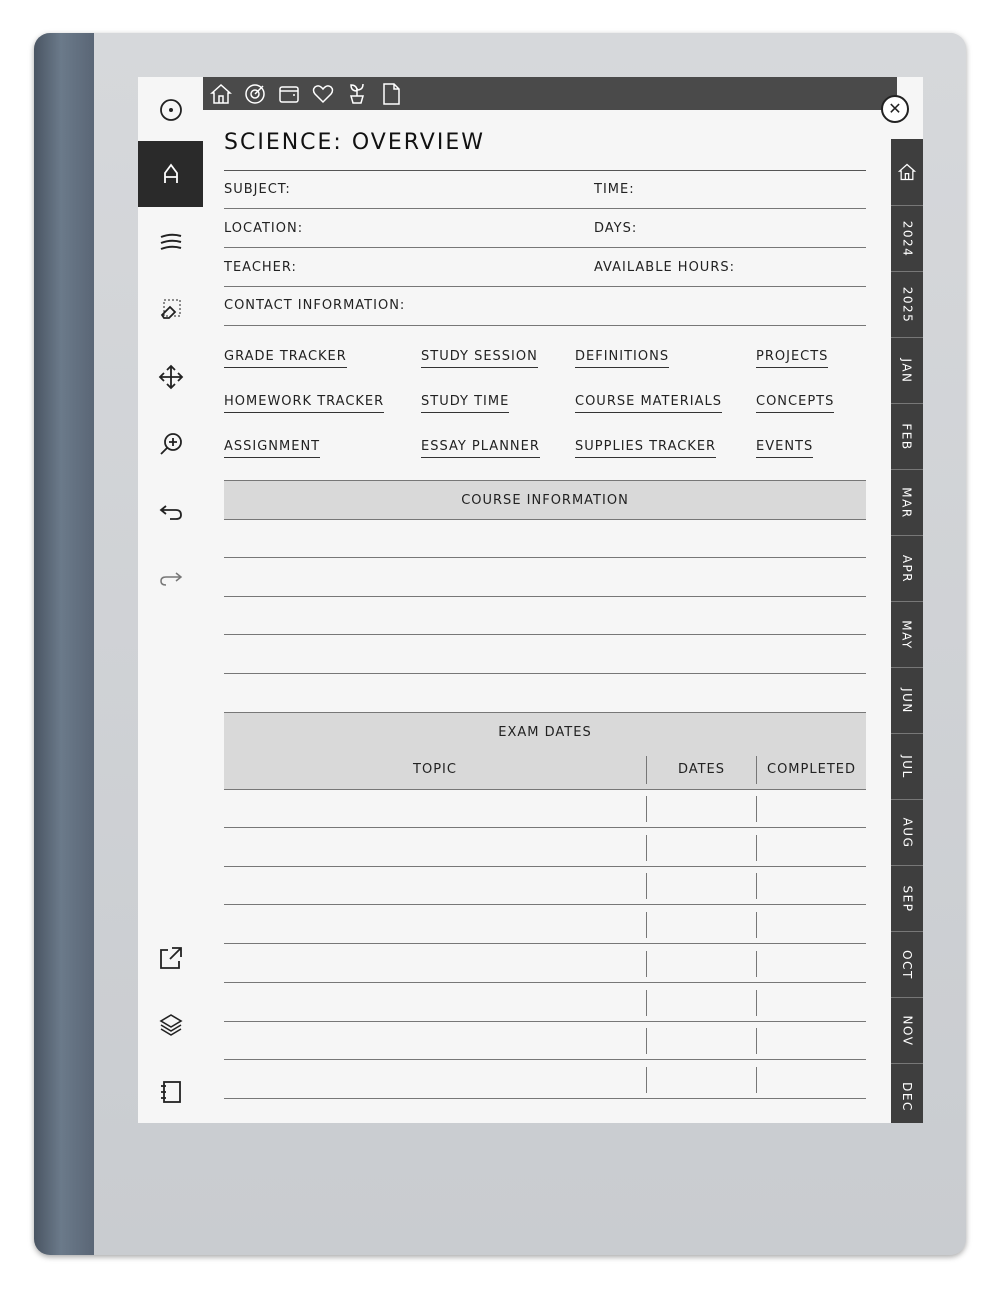 Image resolution: width=1000 pixels, height=1290 pixels. I want to click on dates-column-header: DATES, so click(701, 769).